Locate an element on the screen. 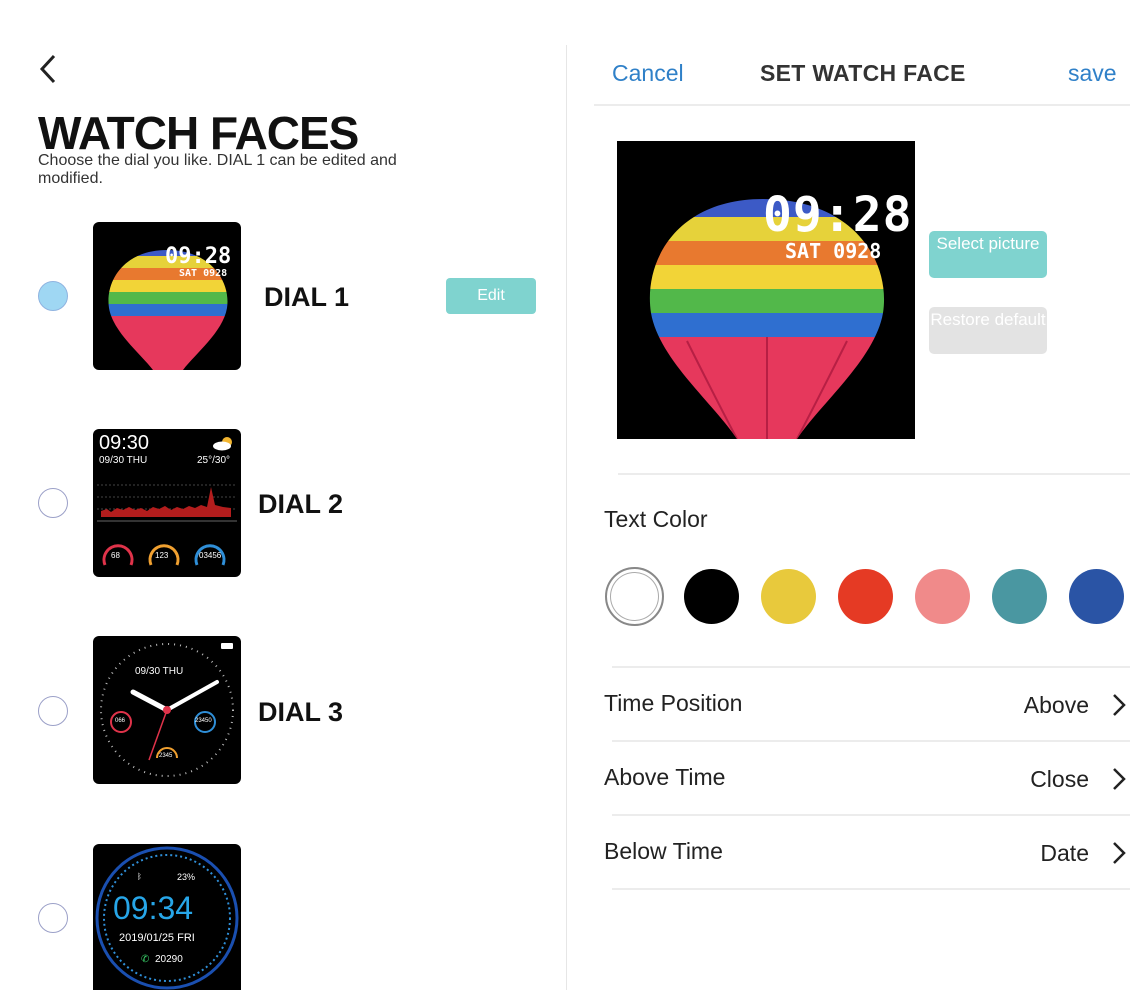 This screenshot has height=990, width=1130. select-picture-button: Select picture is located at coordinates (988, 254).